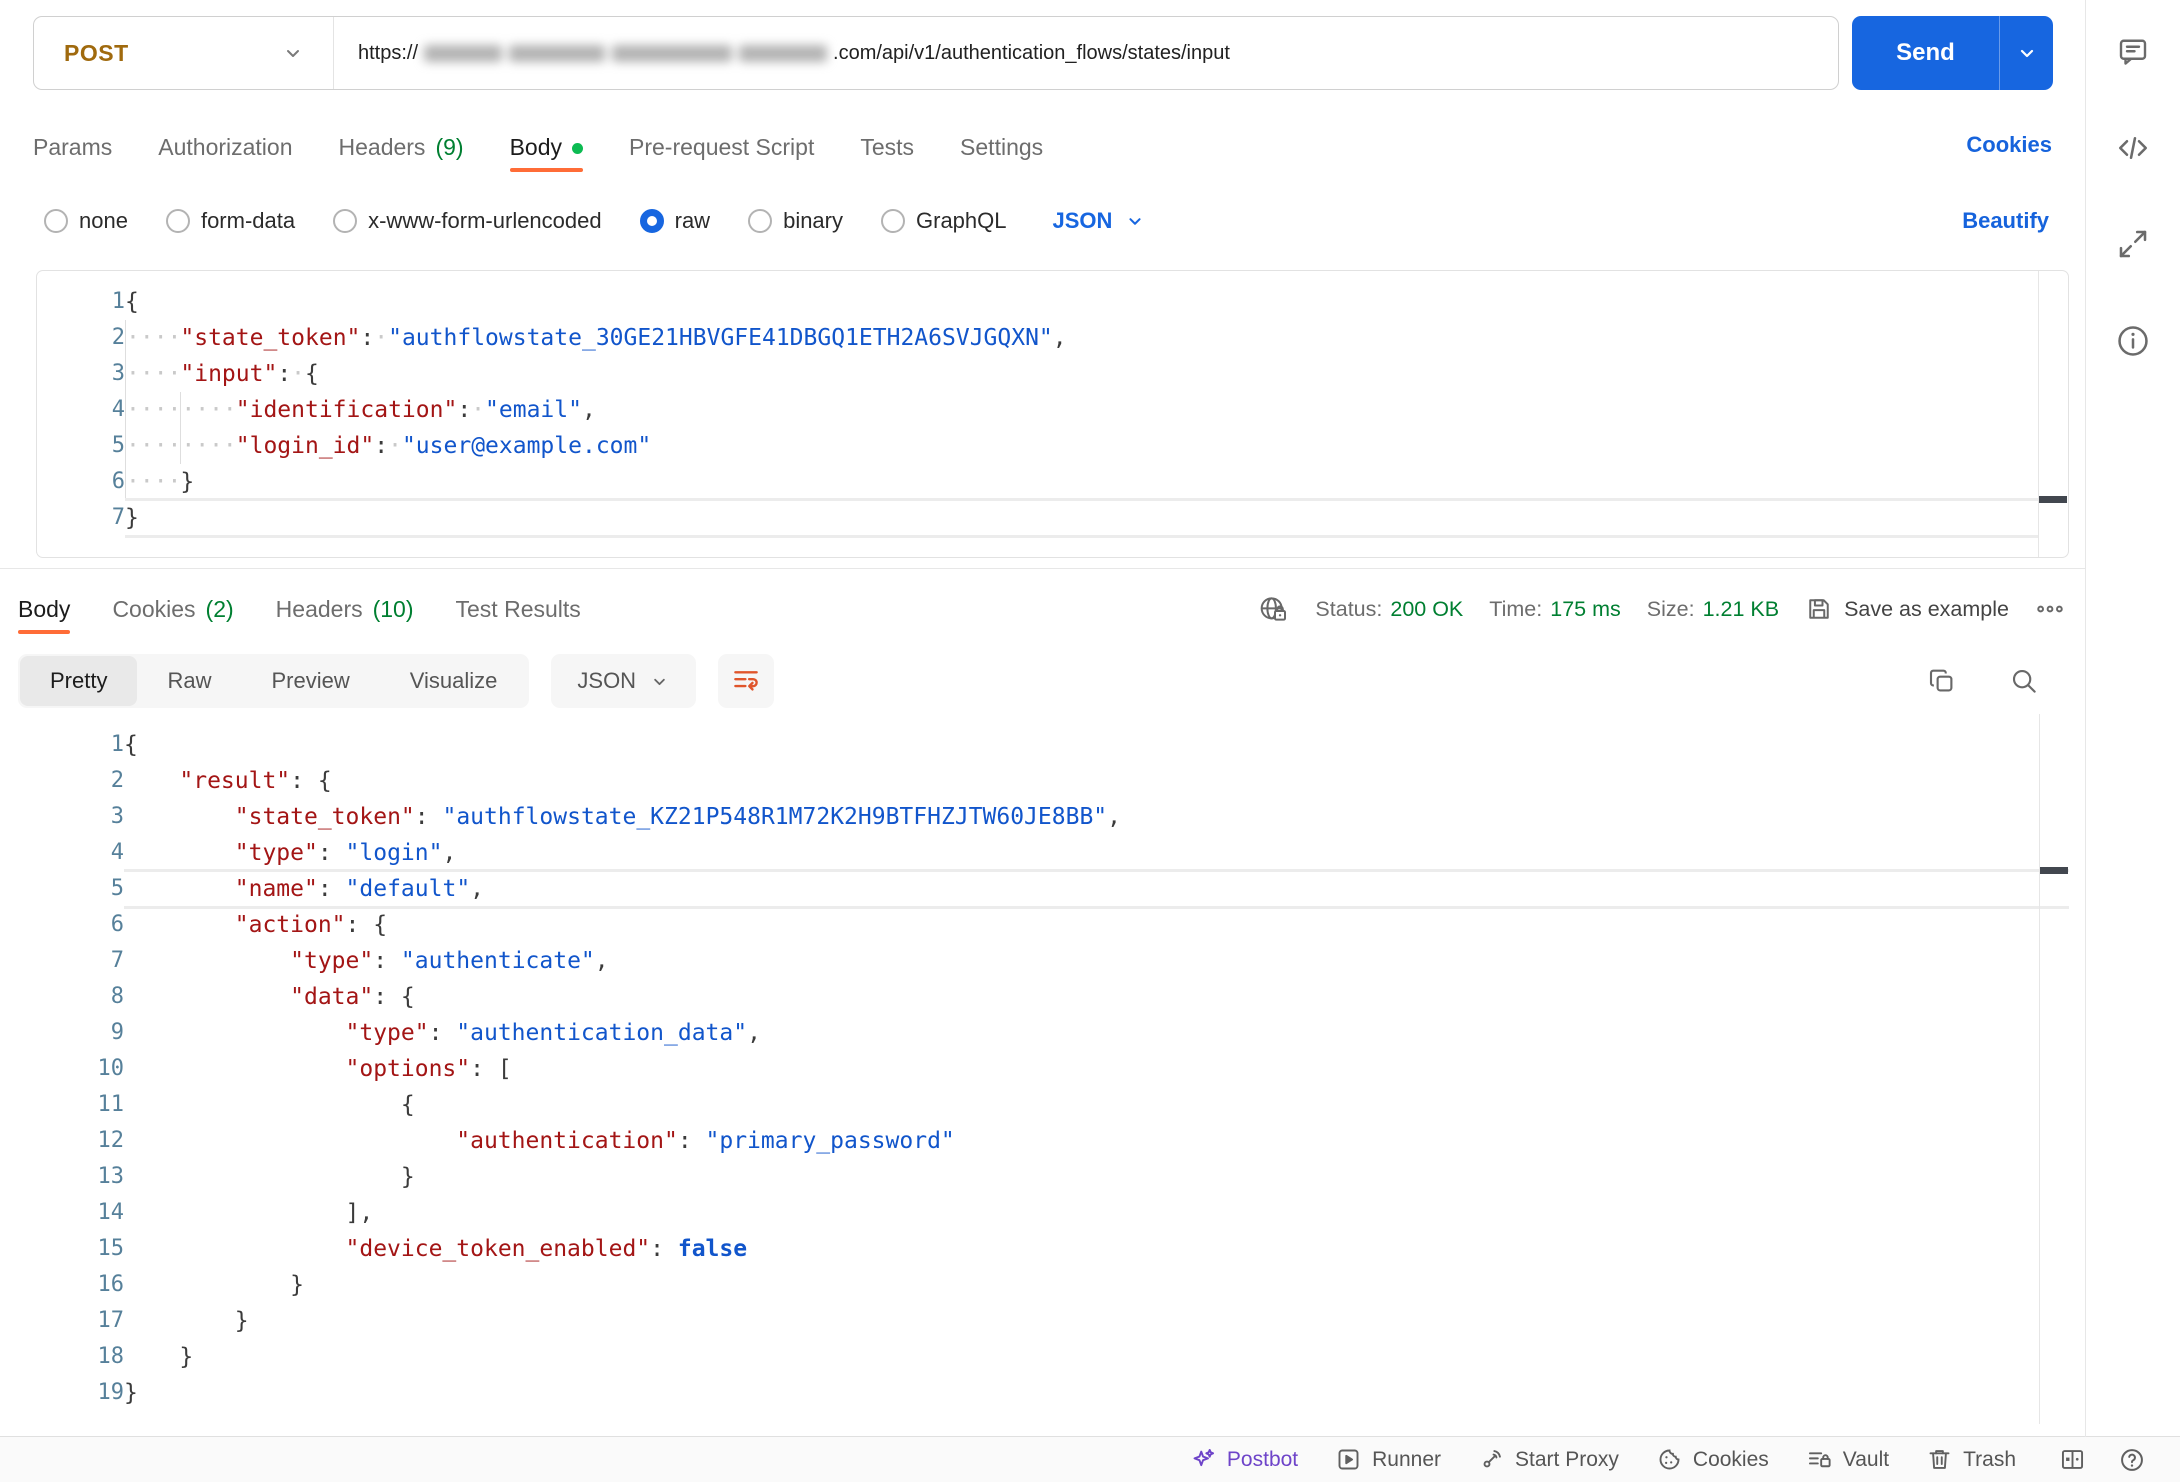 The height and width of the screenshot is (1482, 2180). I want to click on send-label: Send, so click(1925, 52).